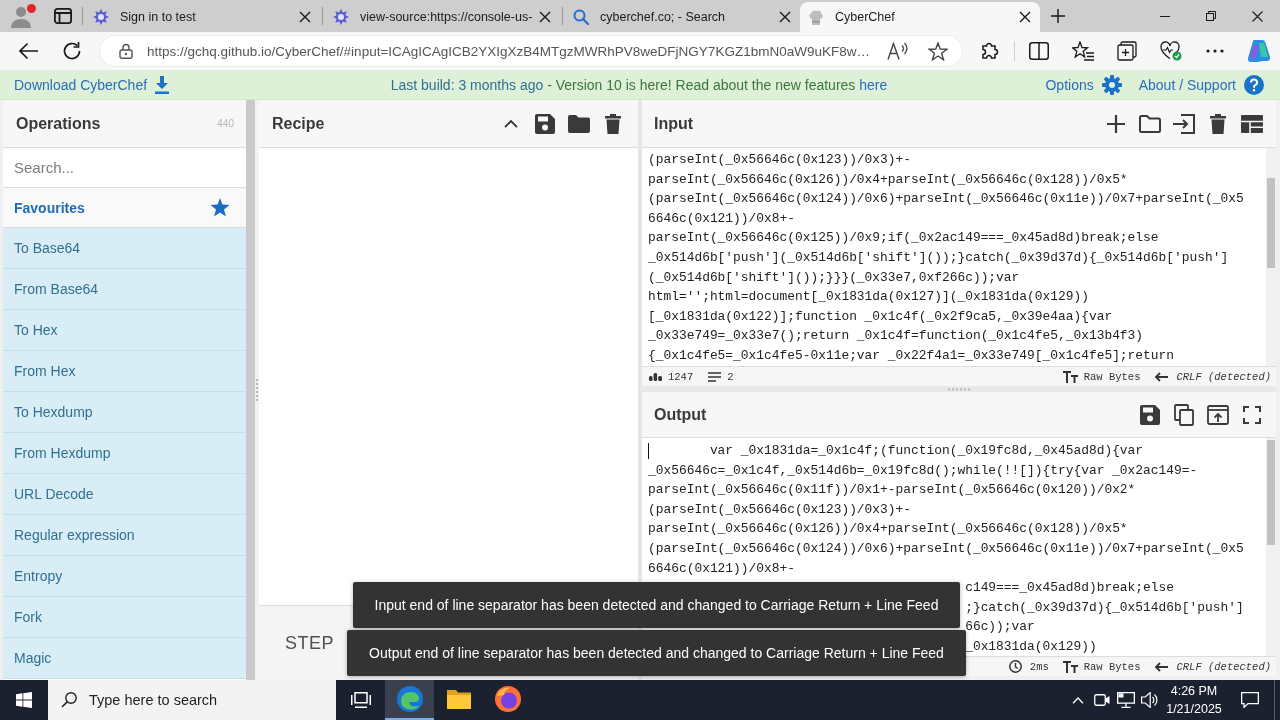  Describe the element at coordinates (868, 297) in the screenshot. I see `code-line: html='';html=document[_0x1831da(0x127)](_0x1831da(0x129))` at that location.